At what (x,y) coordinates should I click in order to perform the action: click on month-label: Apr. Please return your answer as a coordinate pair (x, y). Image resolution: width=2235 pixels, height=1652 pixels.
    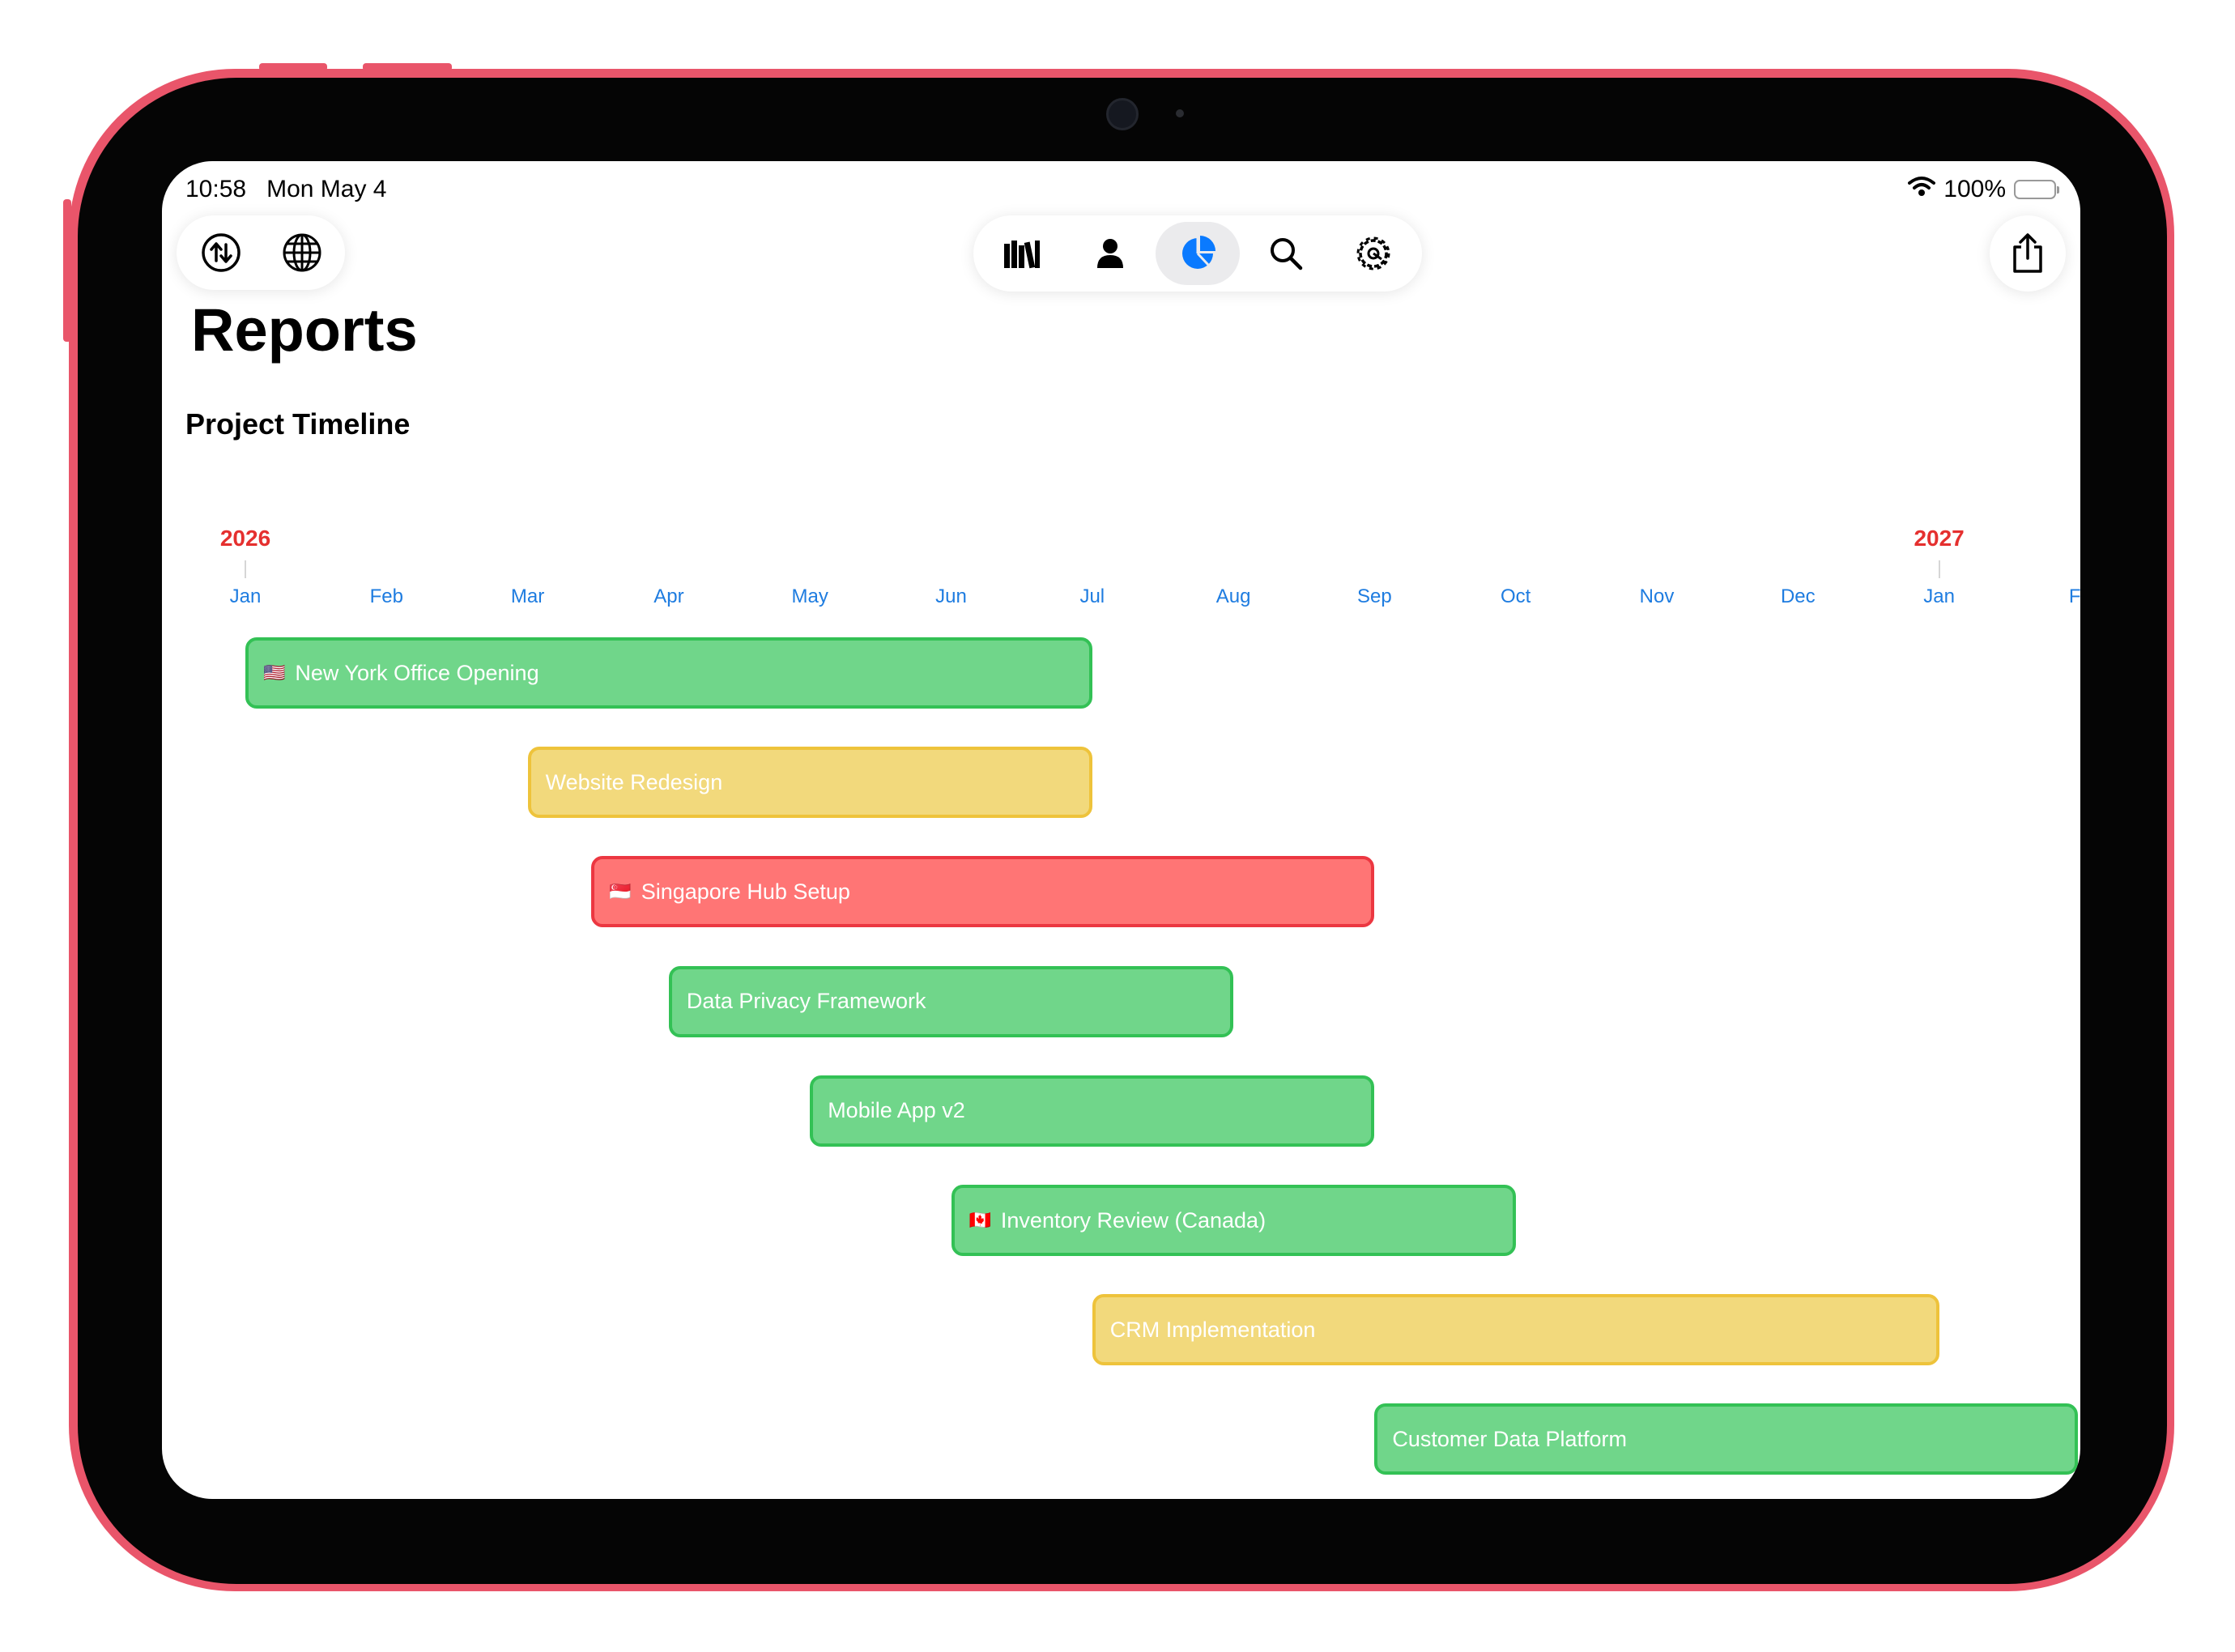
    Looking at the image, I should click on (668, 596).